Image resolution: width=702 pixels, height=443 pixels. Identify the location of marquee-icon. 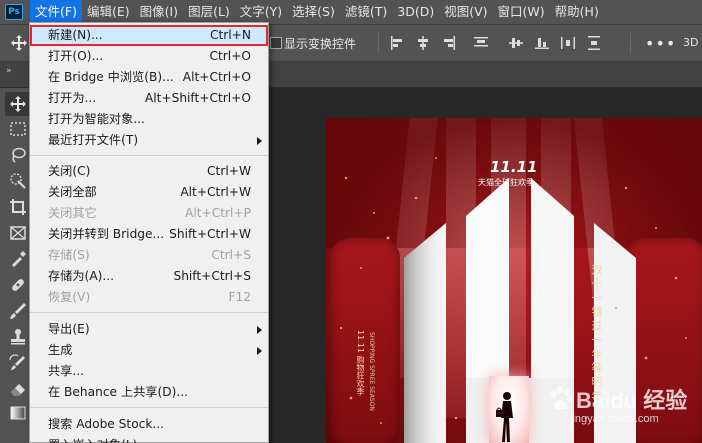
(18, 129).